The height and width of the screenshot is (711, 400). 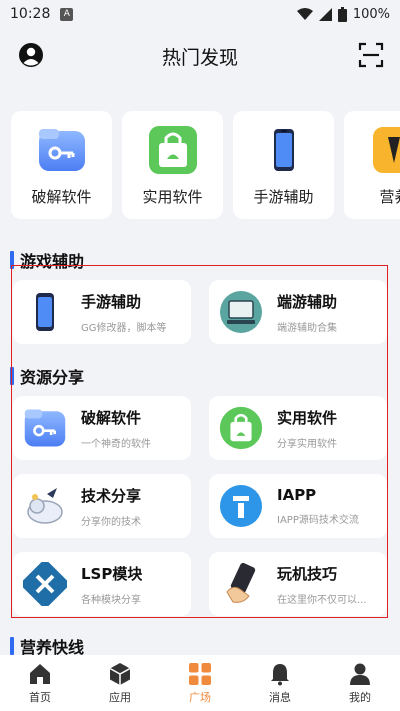 What do you see at coordinates (325, 14) in the screenshot?
I see `signal-icon` at bounding box center [325, 14].